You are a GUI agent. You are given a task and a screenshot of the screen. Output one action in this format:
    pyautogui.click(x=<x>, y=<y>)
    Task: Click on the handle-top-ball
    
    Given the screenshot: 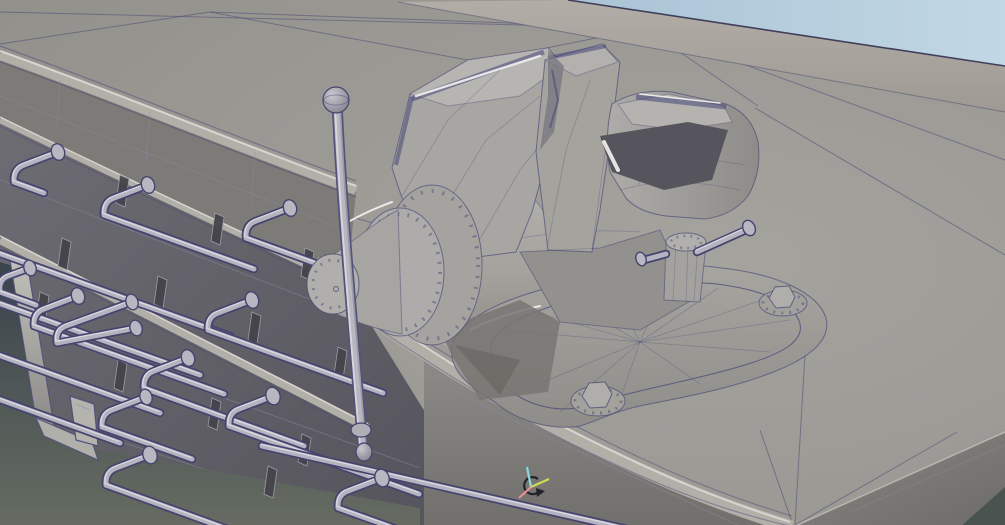 What is the action you would take?
    pyautogui.click(x=336, y=100)
    